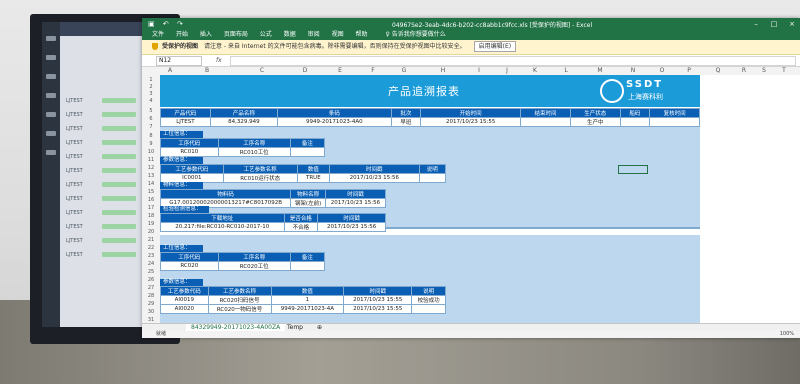 This screenshot has width=800, height=386. What do you see at coordinates (151, 168) in the screenshot?
I see `row-header: 12` at bounding box center [151, 168].